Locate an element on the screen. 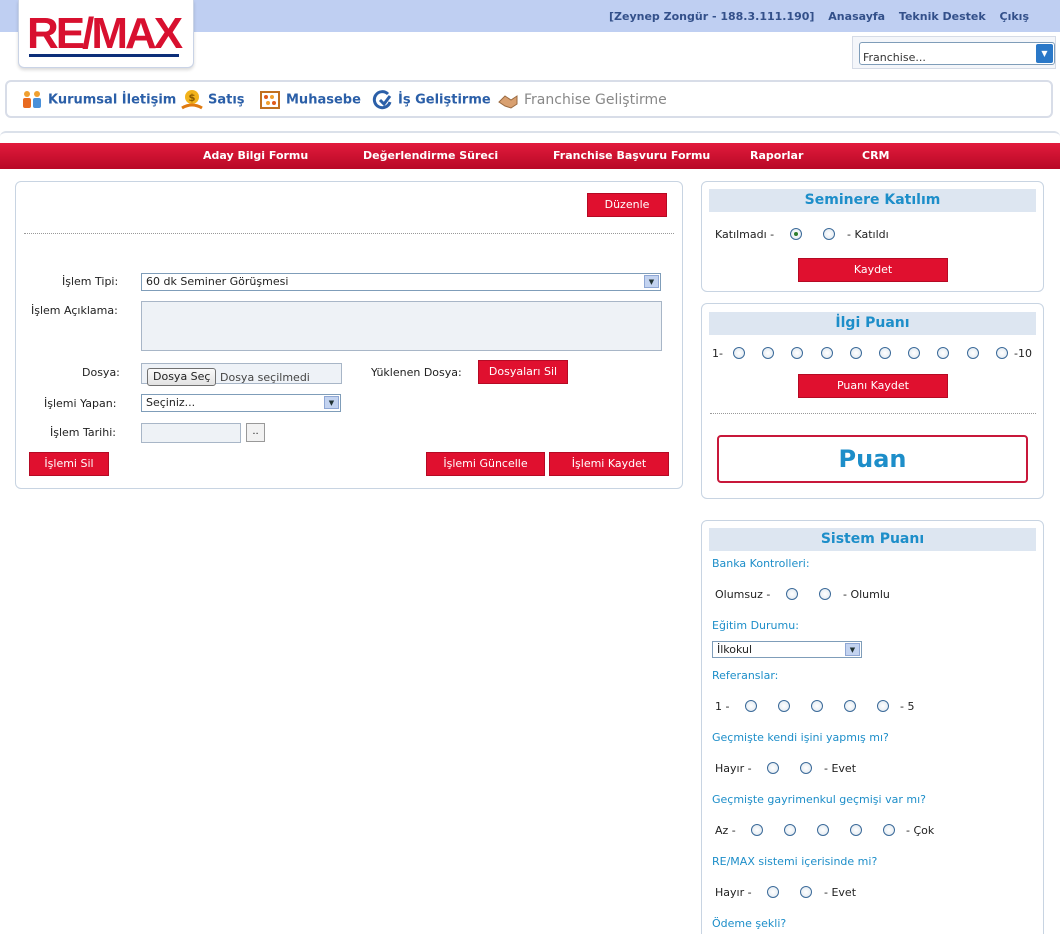 The width and height of the screenshot is (1060, 934). radio-remax-hayir is located at coordinates (773, 892).